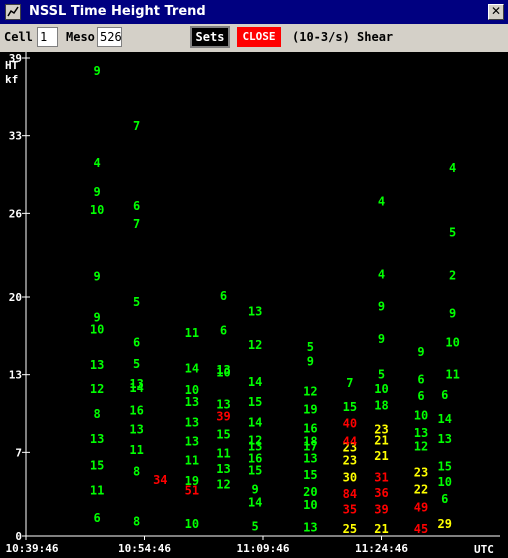 The height and width of the screenshot is (558, 508). Describe the element at coordinates (381, 477) in the screenshot. I see `data-label: 31` at that location.